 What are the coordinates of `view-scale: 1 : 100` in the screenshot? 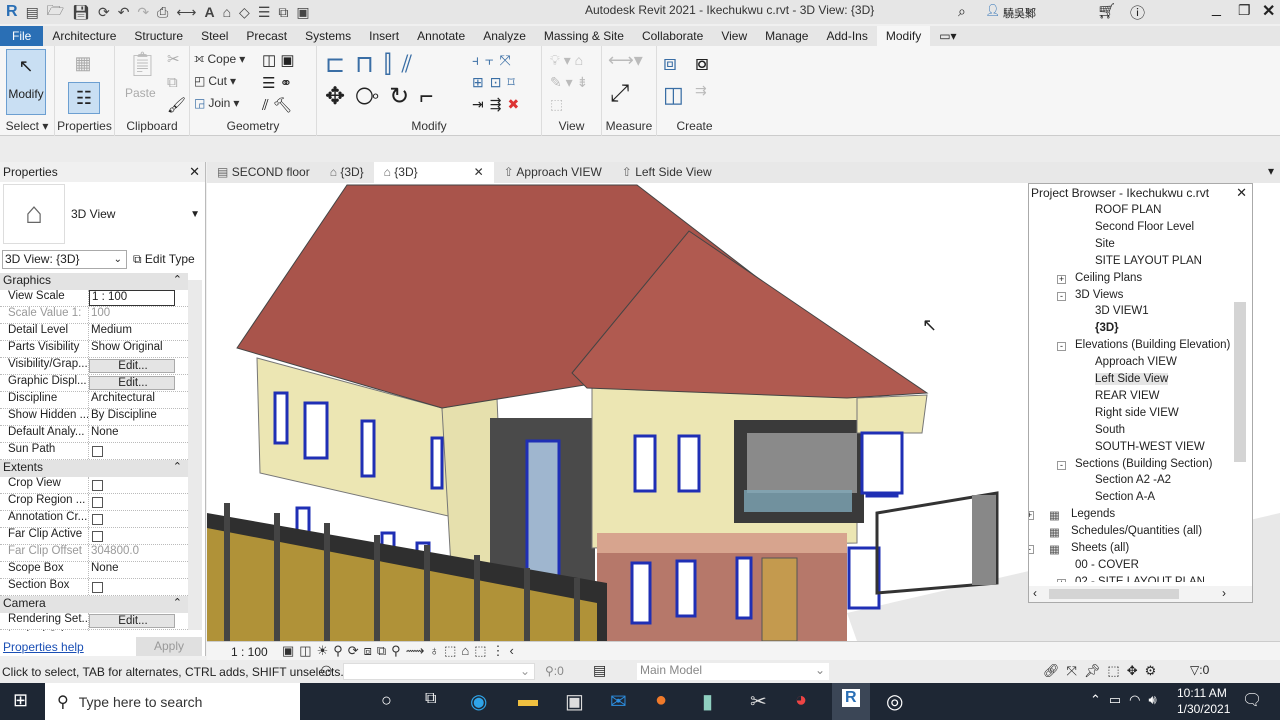 It's located at (249, 652).